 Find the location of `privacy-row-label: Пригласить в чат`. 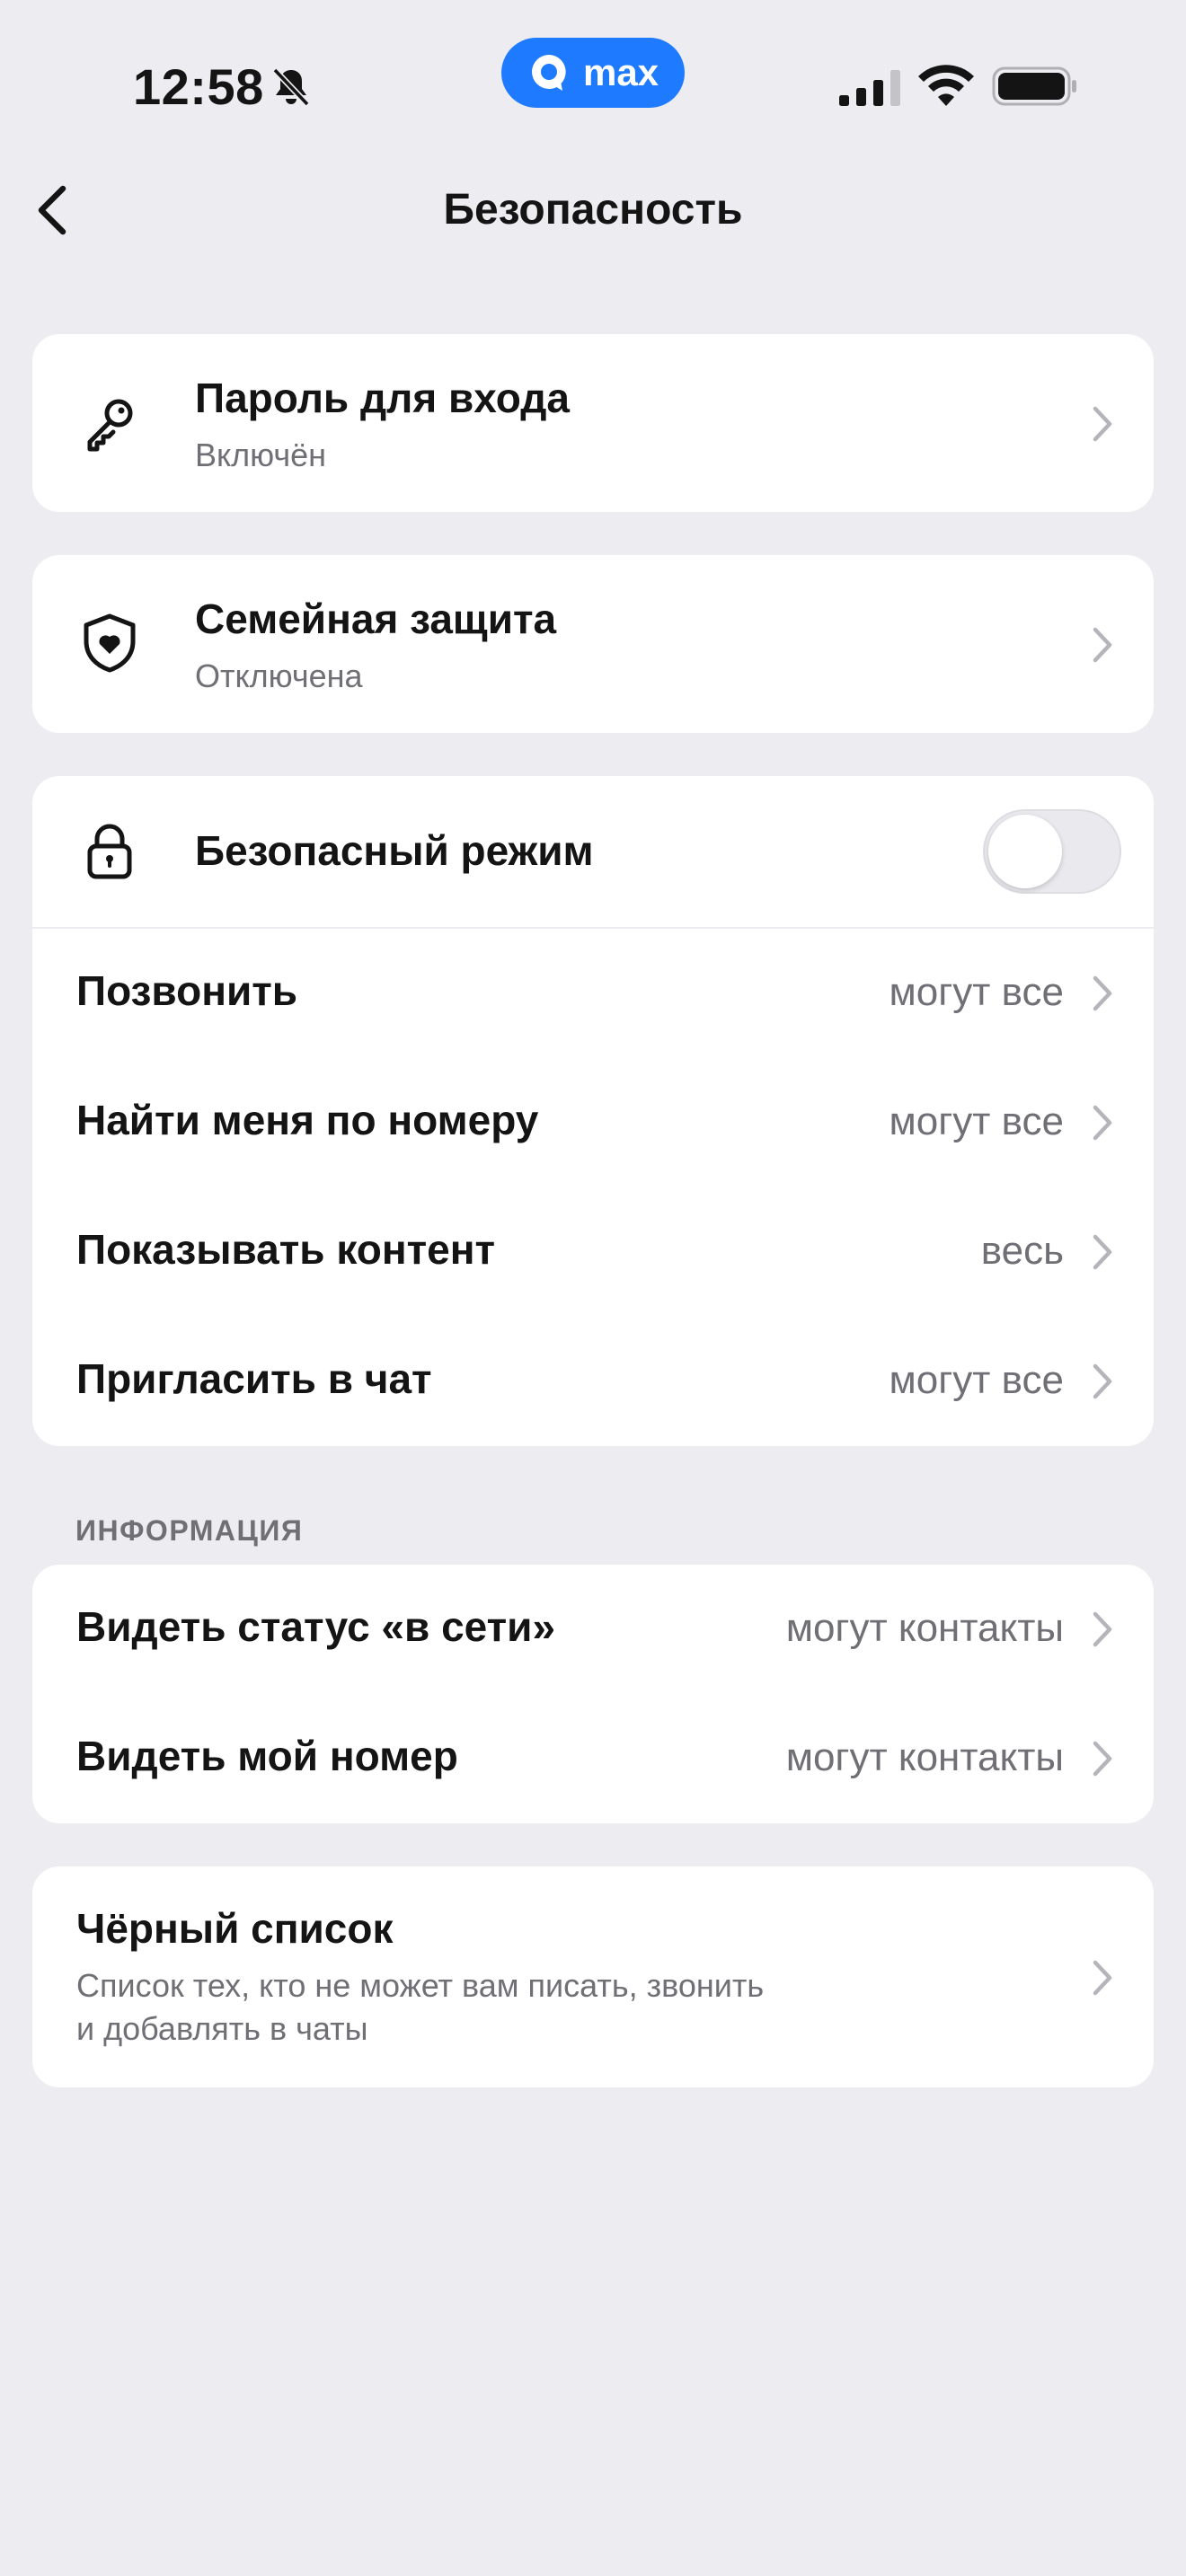

privacy-row-label: Пригласить в чат is located at coordinates (254, 1378).